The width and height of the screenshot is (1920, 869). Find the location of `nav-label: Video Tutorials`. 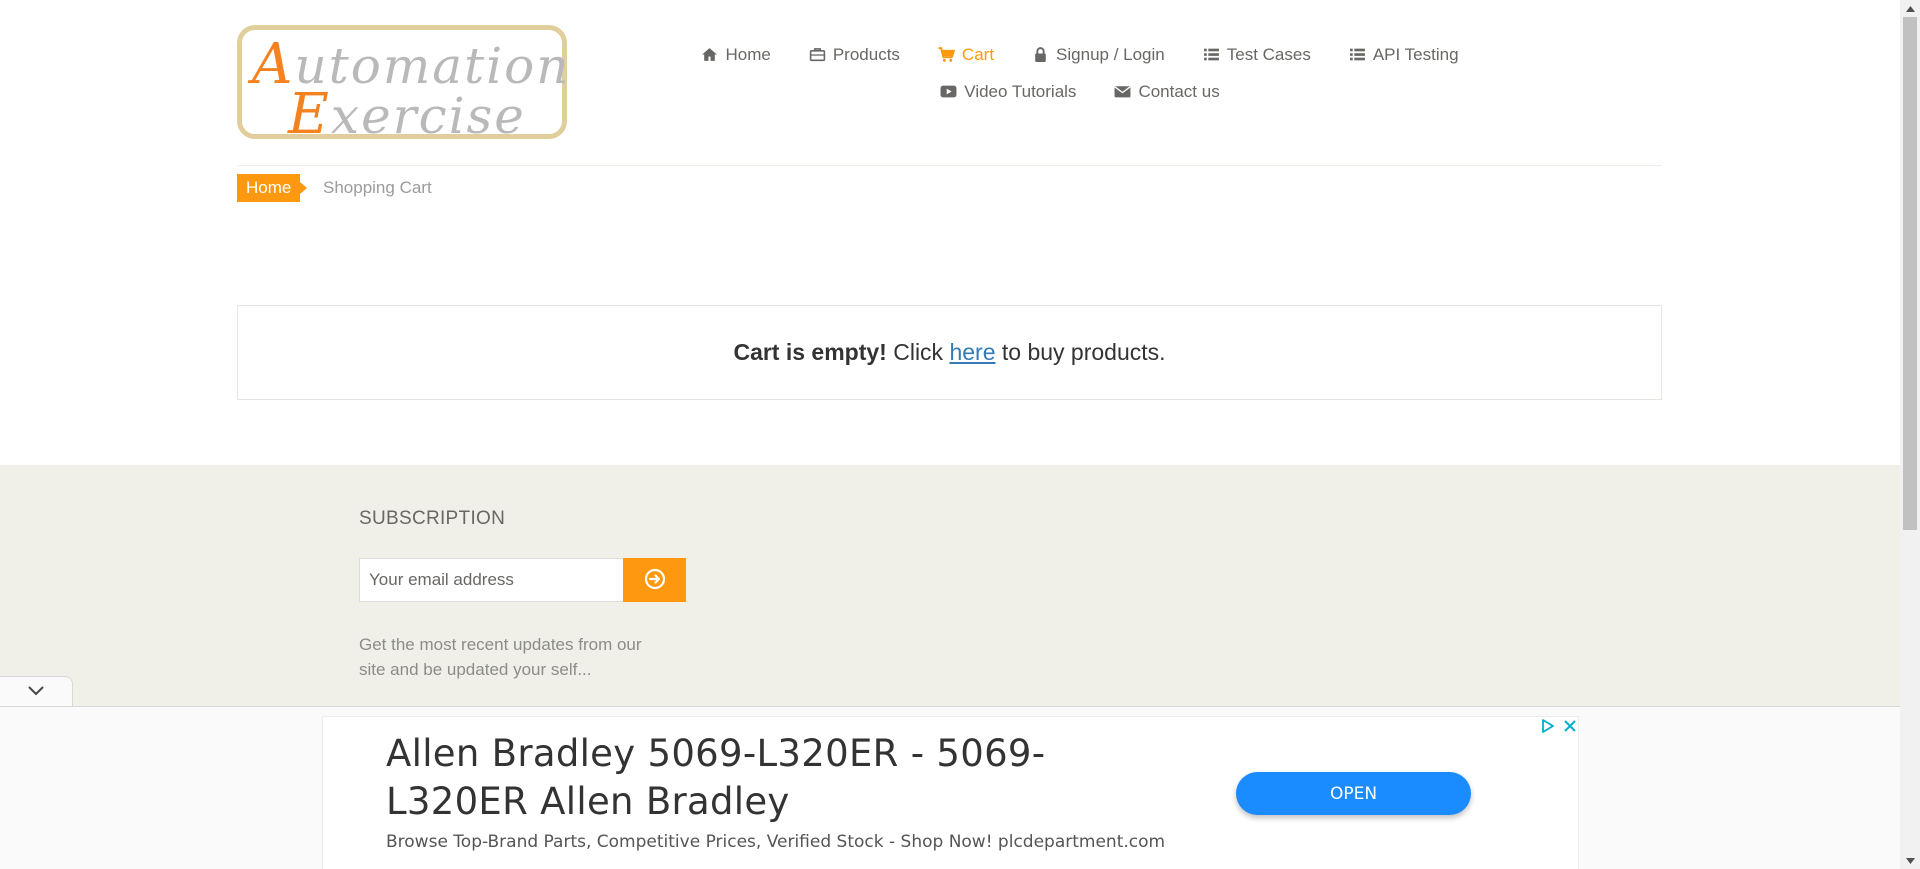

nav-label: Video Tutorials is located at coordinates (1020, 91).